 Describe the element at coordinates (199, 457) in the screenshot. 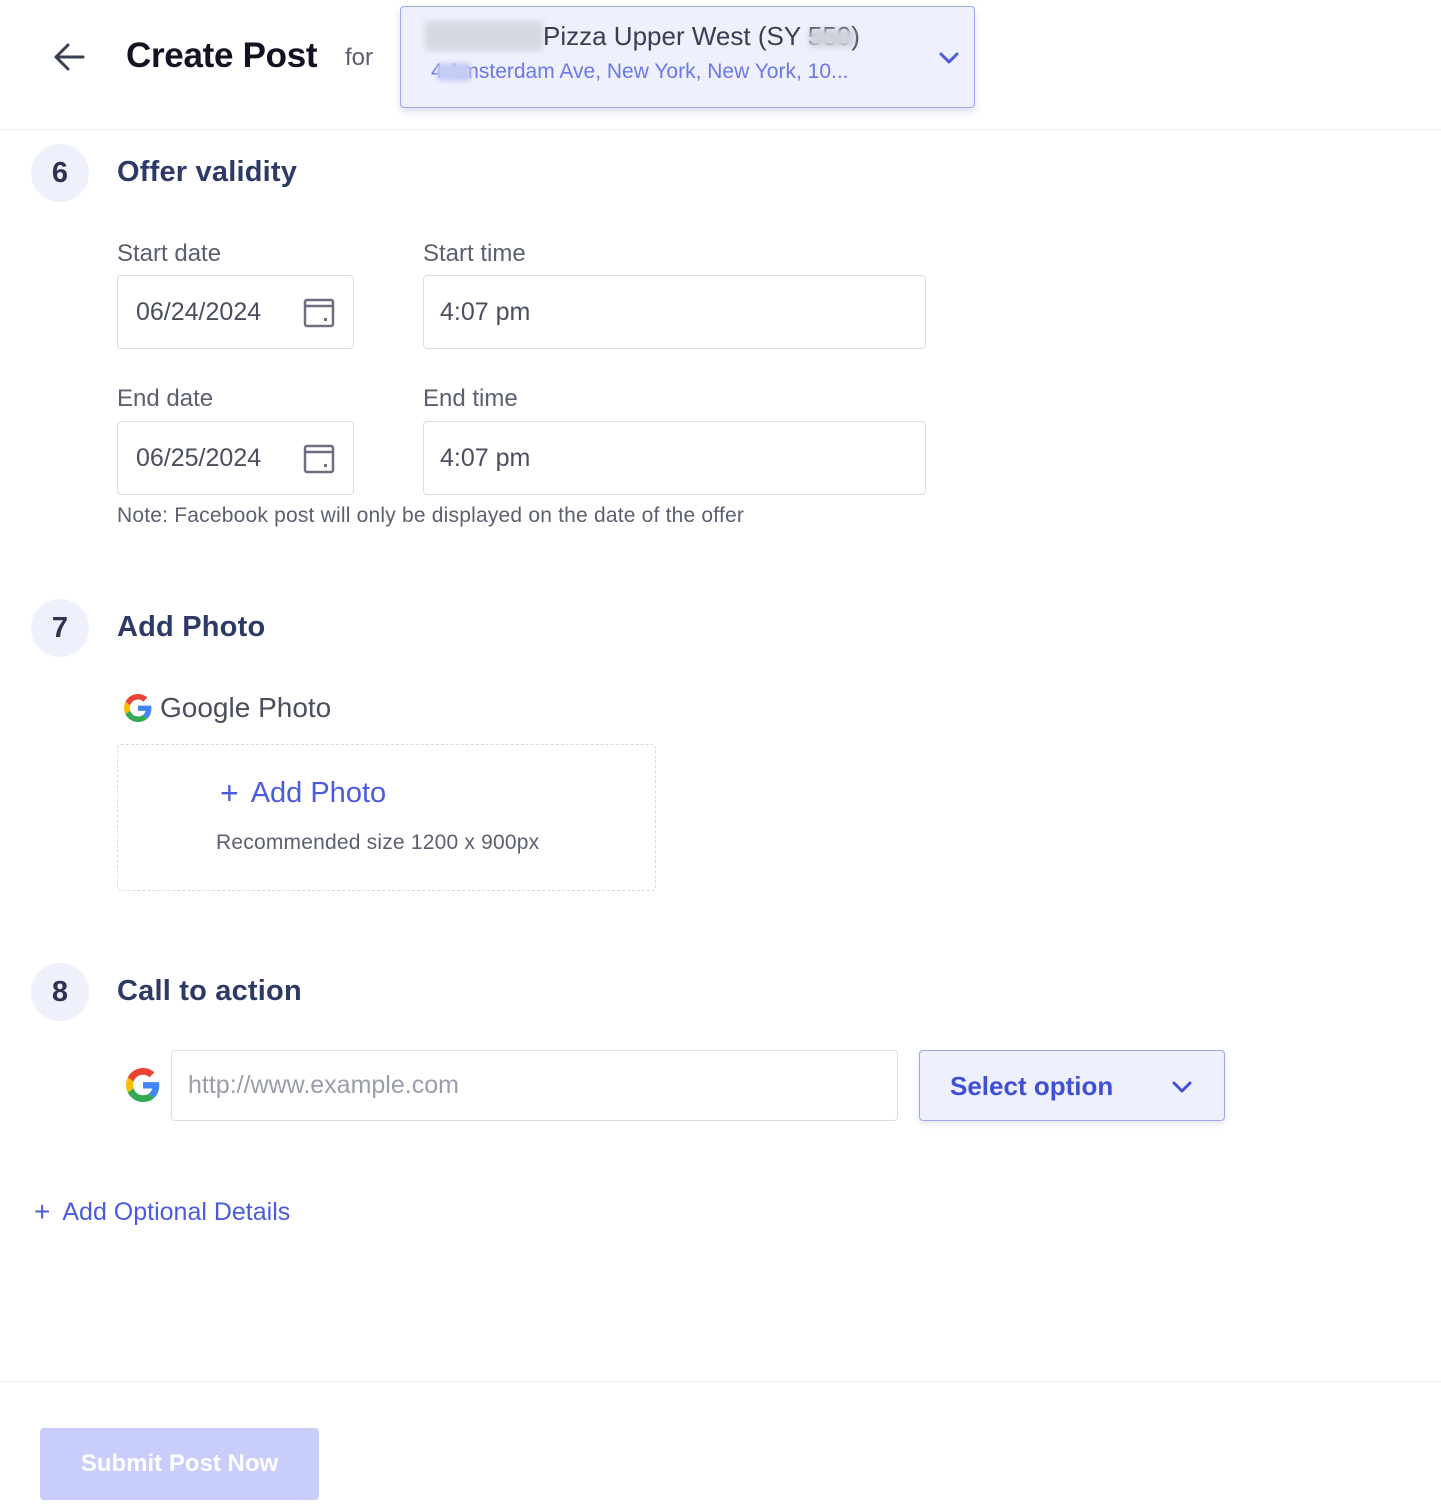

I see `end-date-value: 06/25/2024` at that location.